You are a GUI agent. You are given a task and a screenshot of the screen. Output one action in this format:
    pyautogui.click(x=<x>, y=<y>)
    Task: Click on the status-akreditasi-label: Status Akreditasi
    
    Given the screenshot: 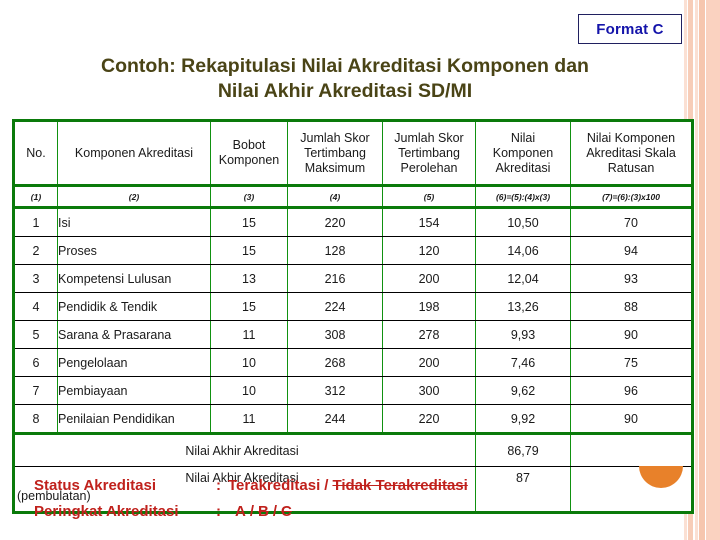 What is the action you would take?
    pyautogui.click(x=95, y=485)
    